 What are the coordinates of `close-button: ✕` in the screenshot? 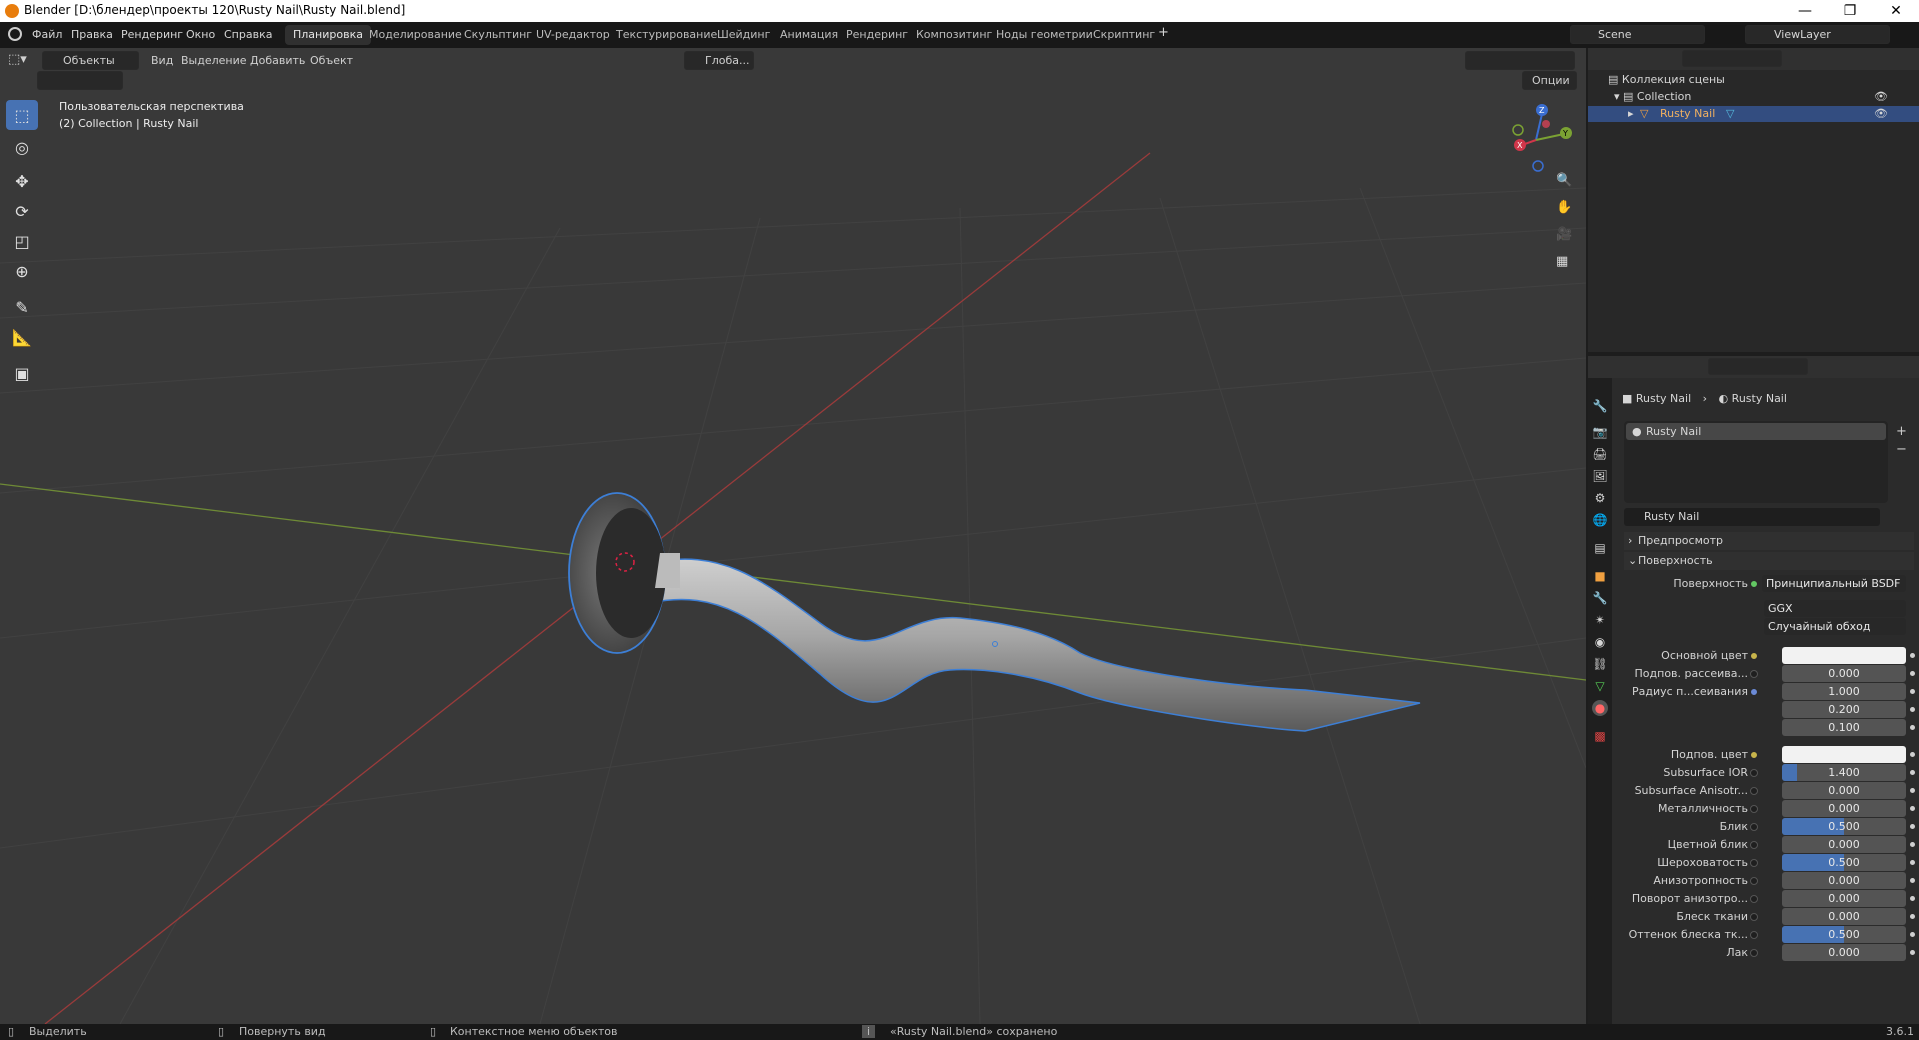 It's located at (1896, 11).